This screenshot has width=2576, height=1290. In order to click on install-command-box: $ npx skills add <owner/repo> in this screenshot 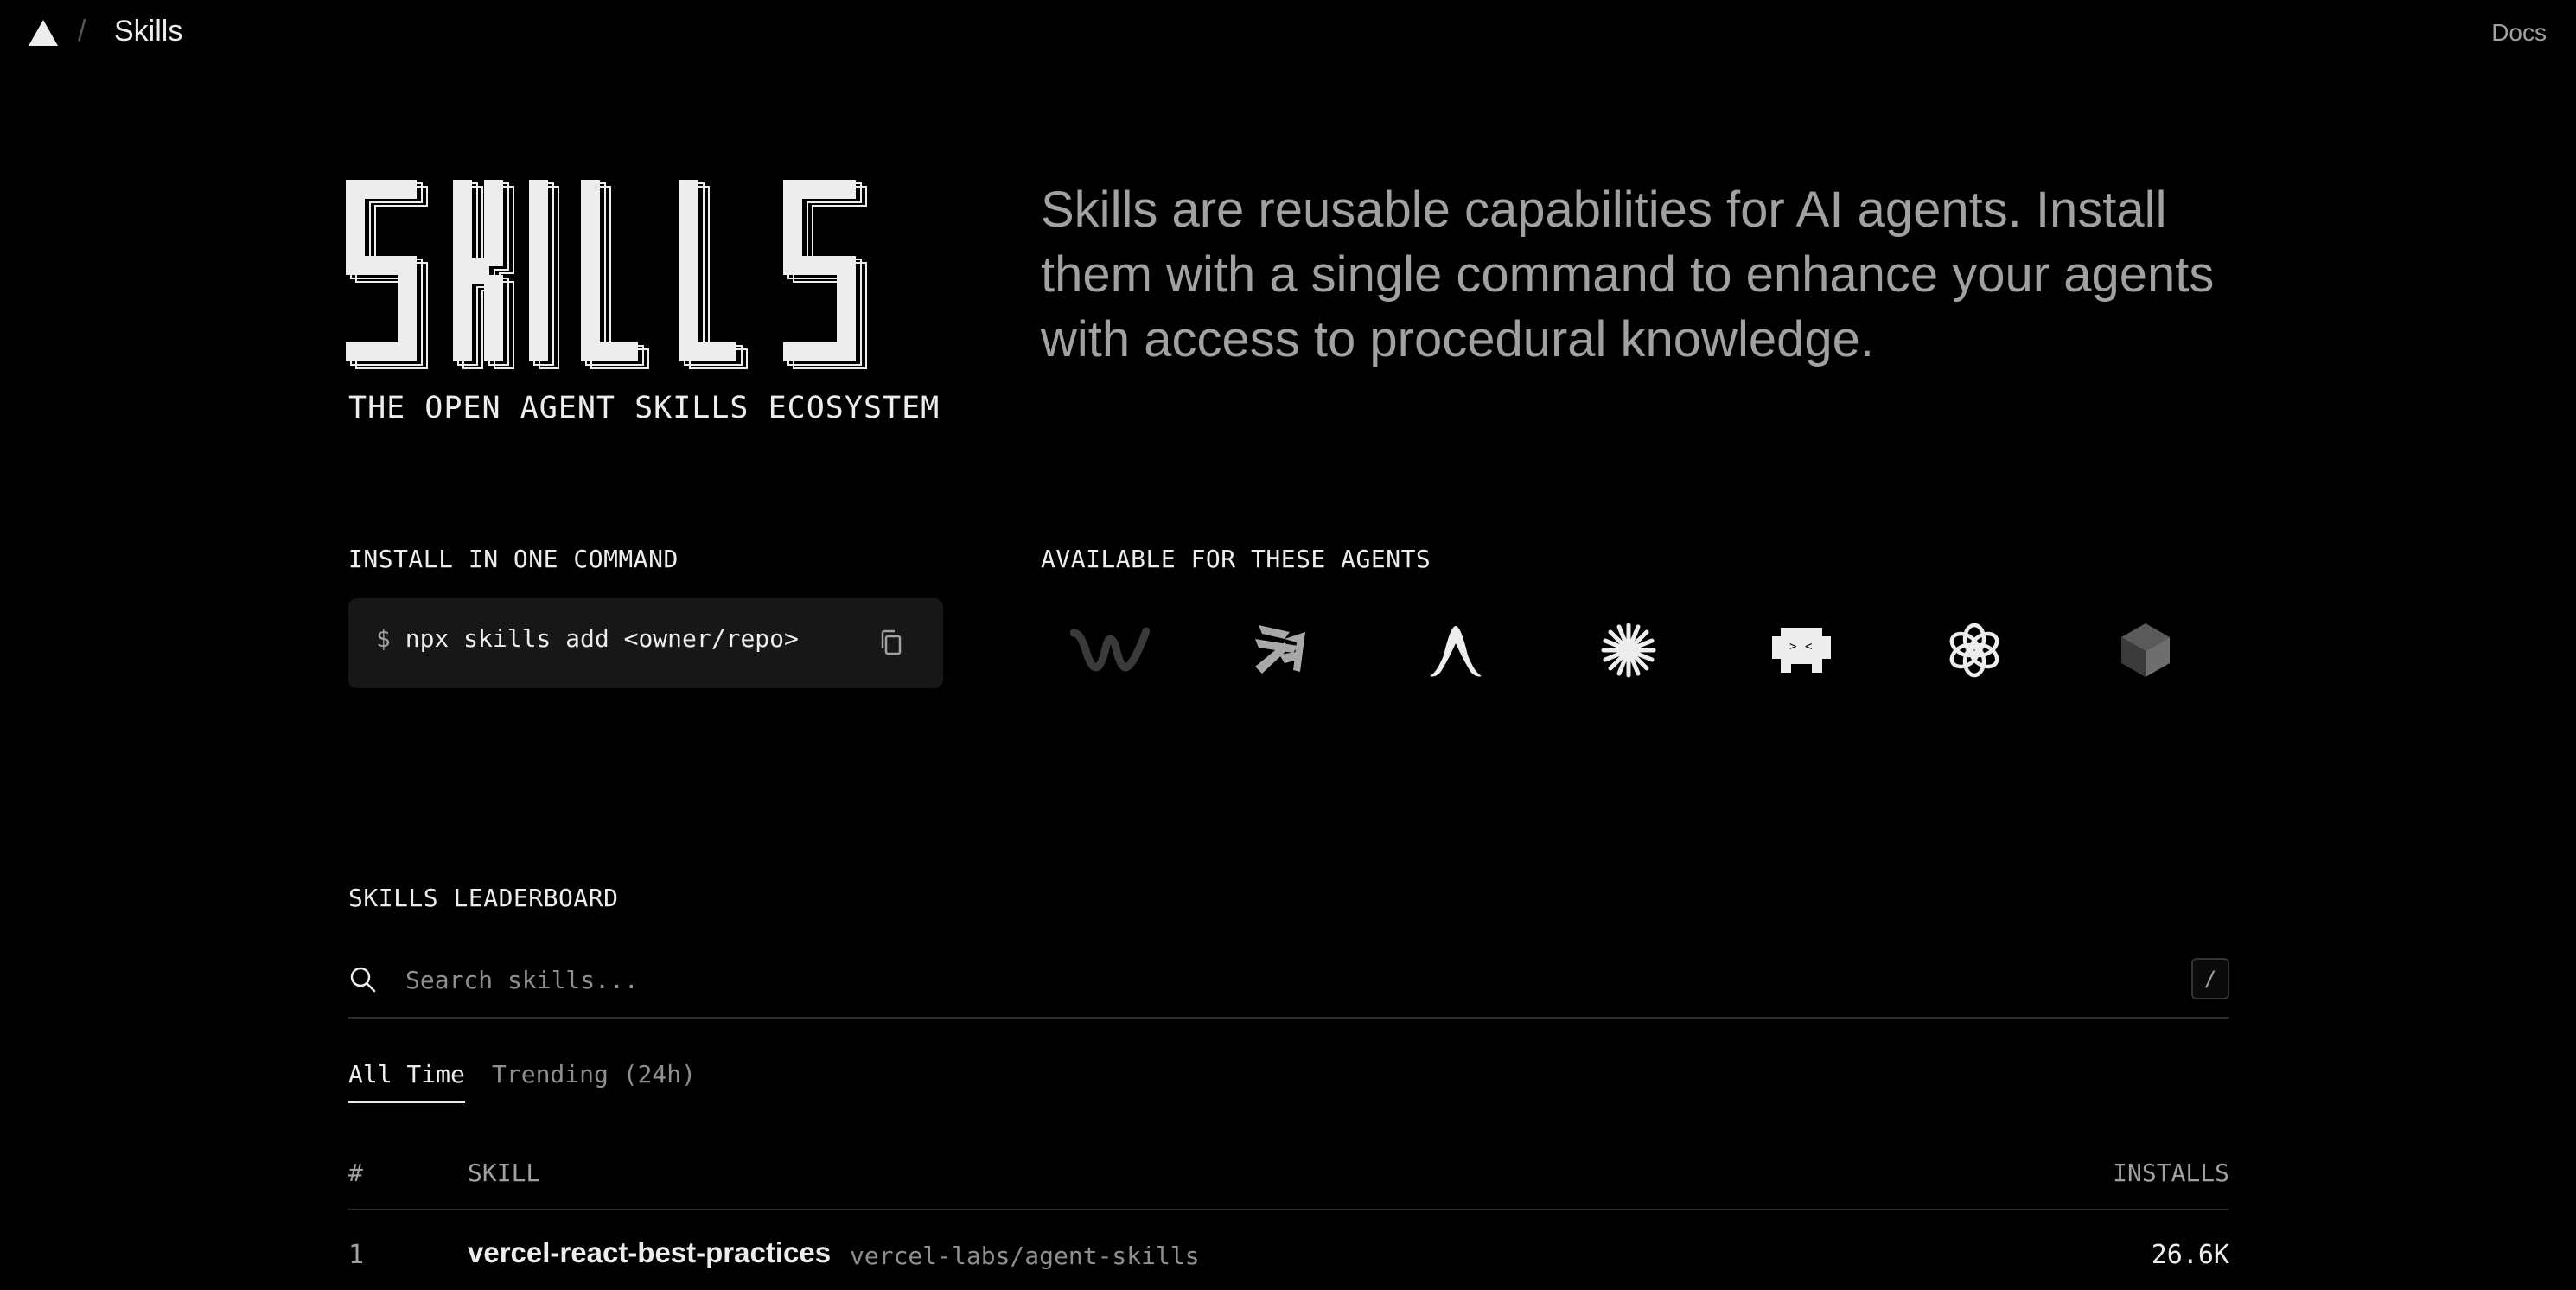, I will do `click(645, 643)`.